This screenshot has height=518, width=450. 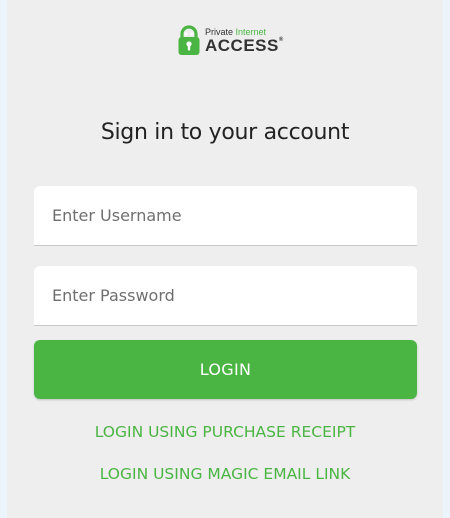 I want to click on brand-line2: ACCESS®, so click(x=244, y=45).